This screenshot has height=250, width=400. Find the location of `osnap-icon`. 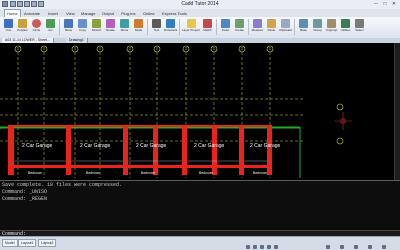

osnap-icon is located at coordinates (276, 247).